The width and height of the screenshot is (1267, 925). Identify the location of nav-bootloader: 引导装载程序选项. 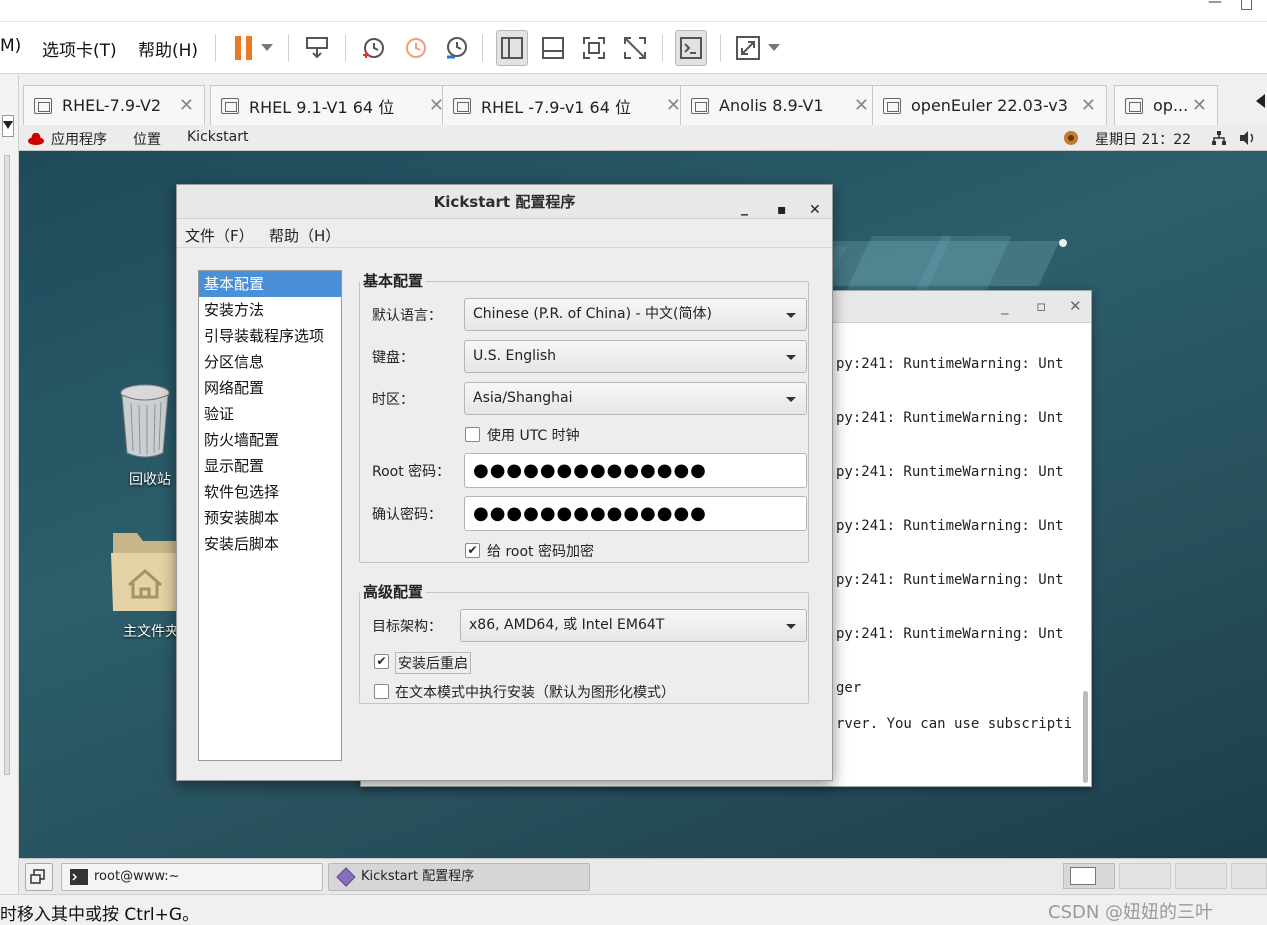
(270, 336).